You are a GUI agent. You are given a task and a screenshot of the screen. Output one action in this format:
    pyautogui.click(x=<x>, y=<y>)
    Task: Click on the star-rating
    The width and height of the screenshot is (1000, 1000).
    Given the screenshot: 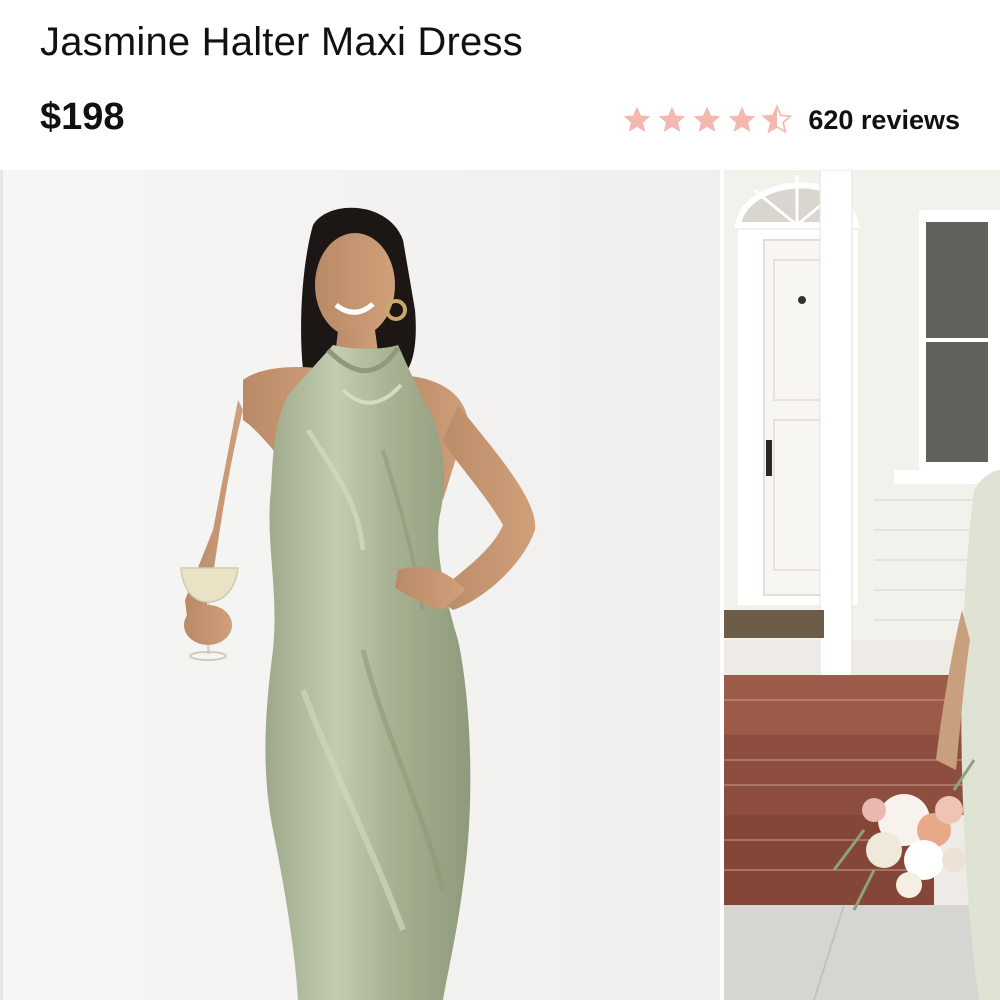 What is the action you would take?
    pyautogui.click(x=708, y=120)
    